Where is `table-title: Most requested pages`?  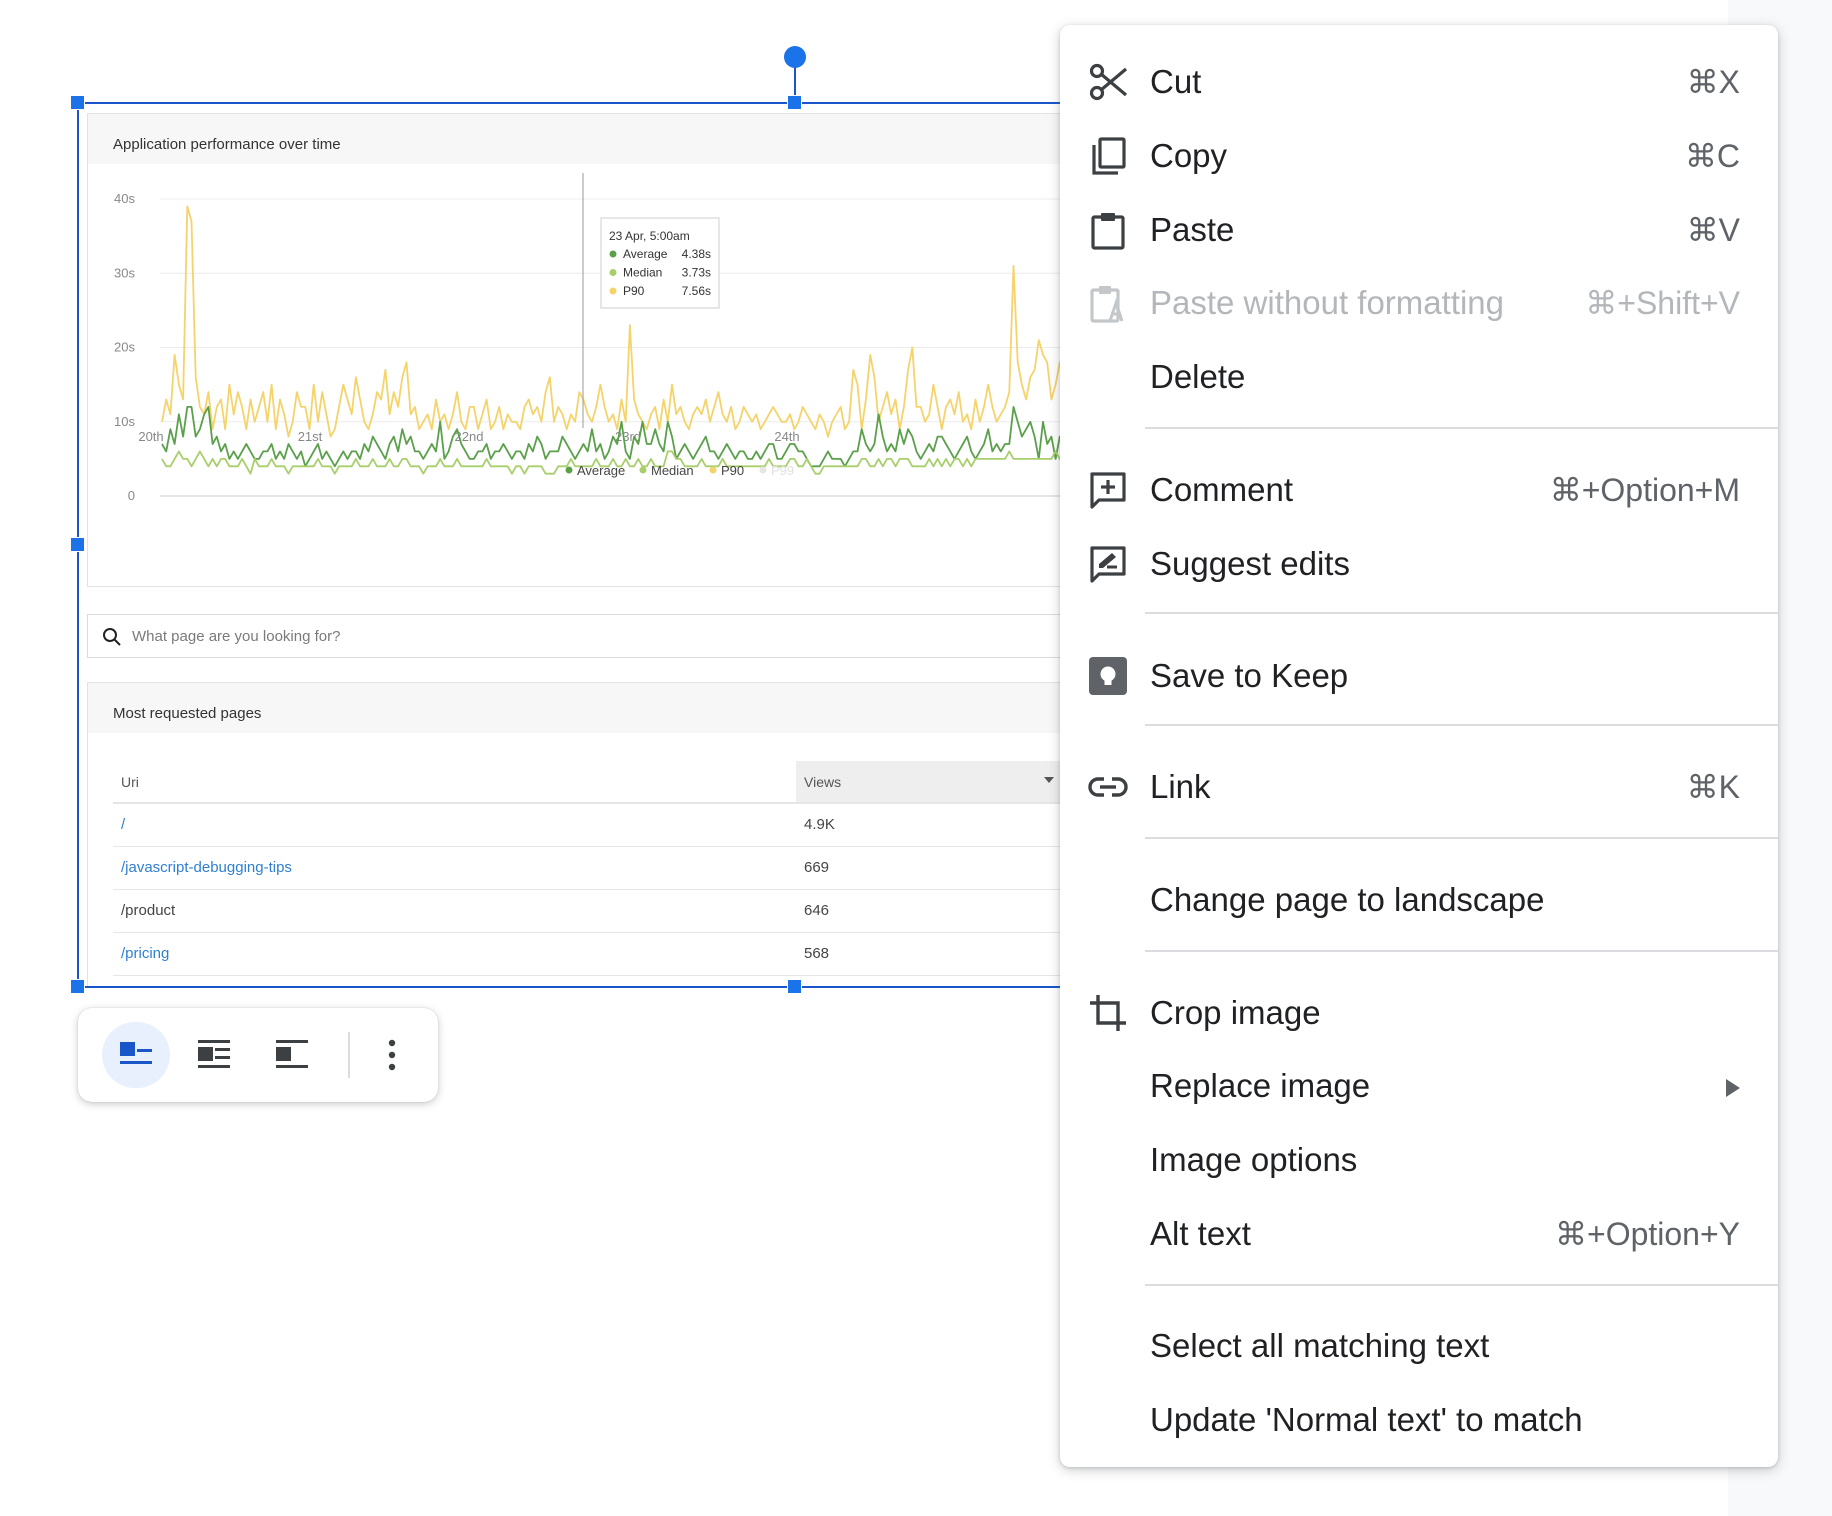
table-title: Most requested pages is located at coordinates (187, 713).